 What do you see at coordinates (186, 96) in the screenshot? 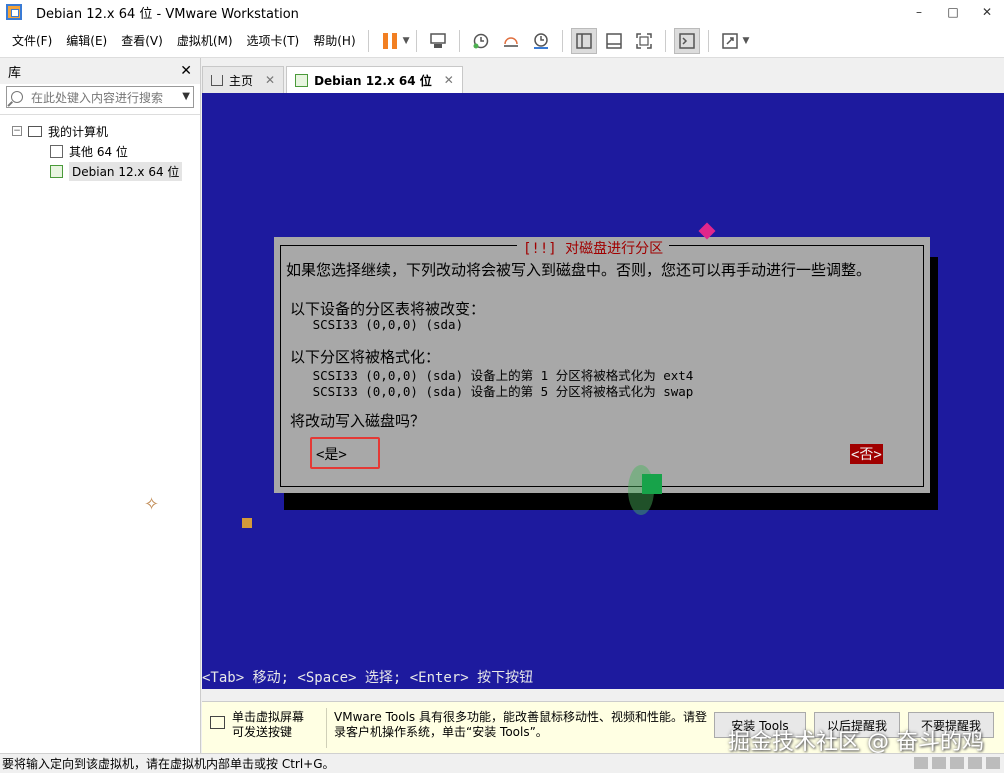
I see `search-dropdown-icon: ▼` at bounding box center [186, 96].